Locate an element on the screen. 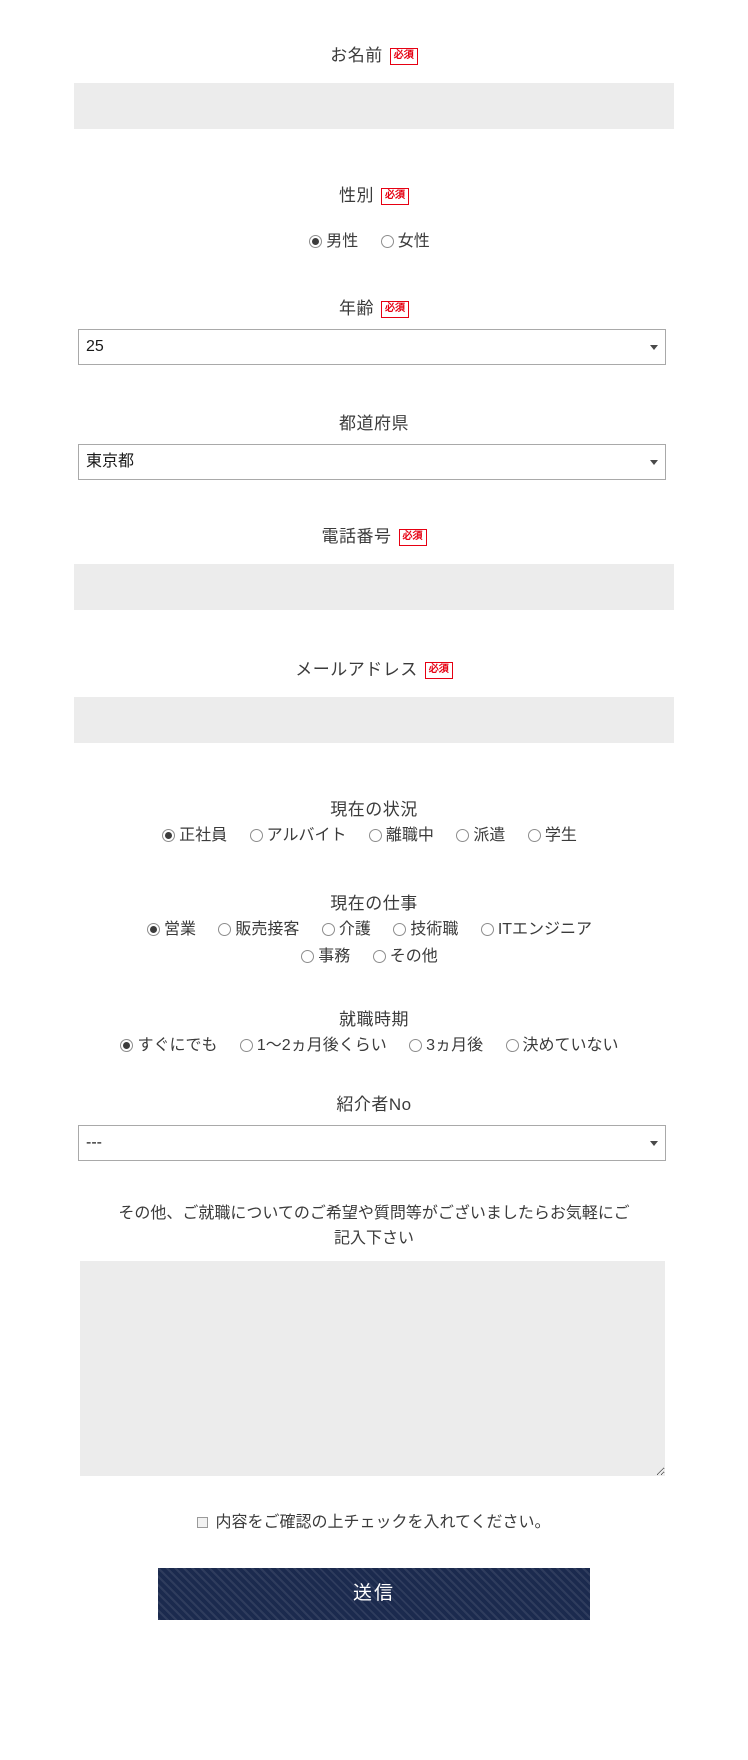  label-name-text: お名前 is located at coordinates (356, 55).